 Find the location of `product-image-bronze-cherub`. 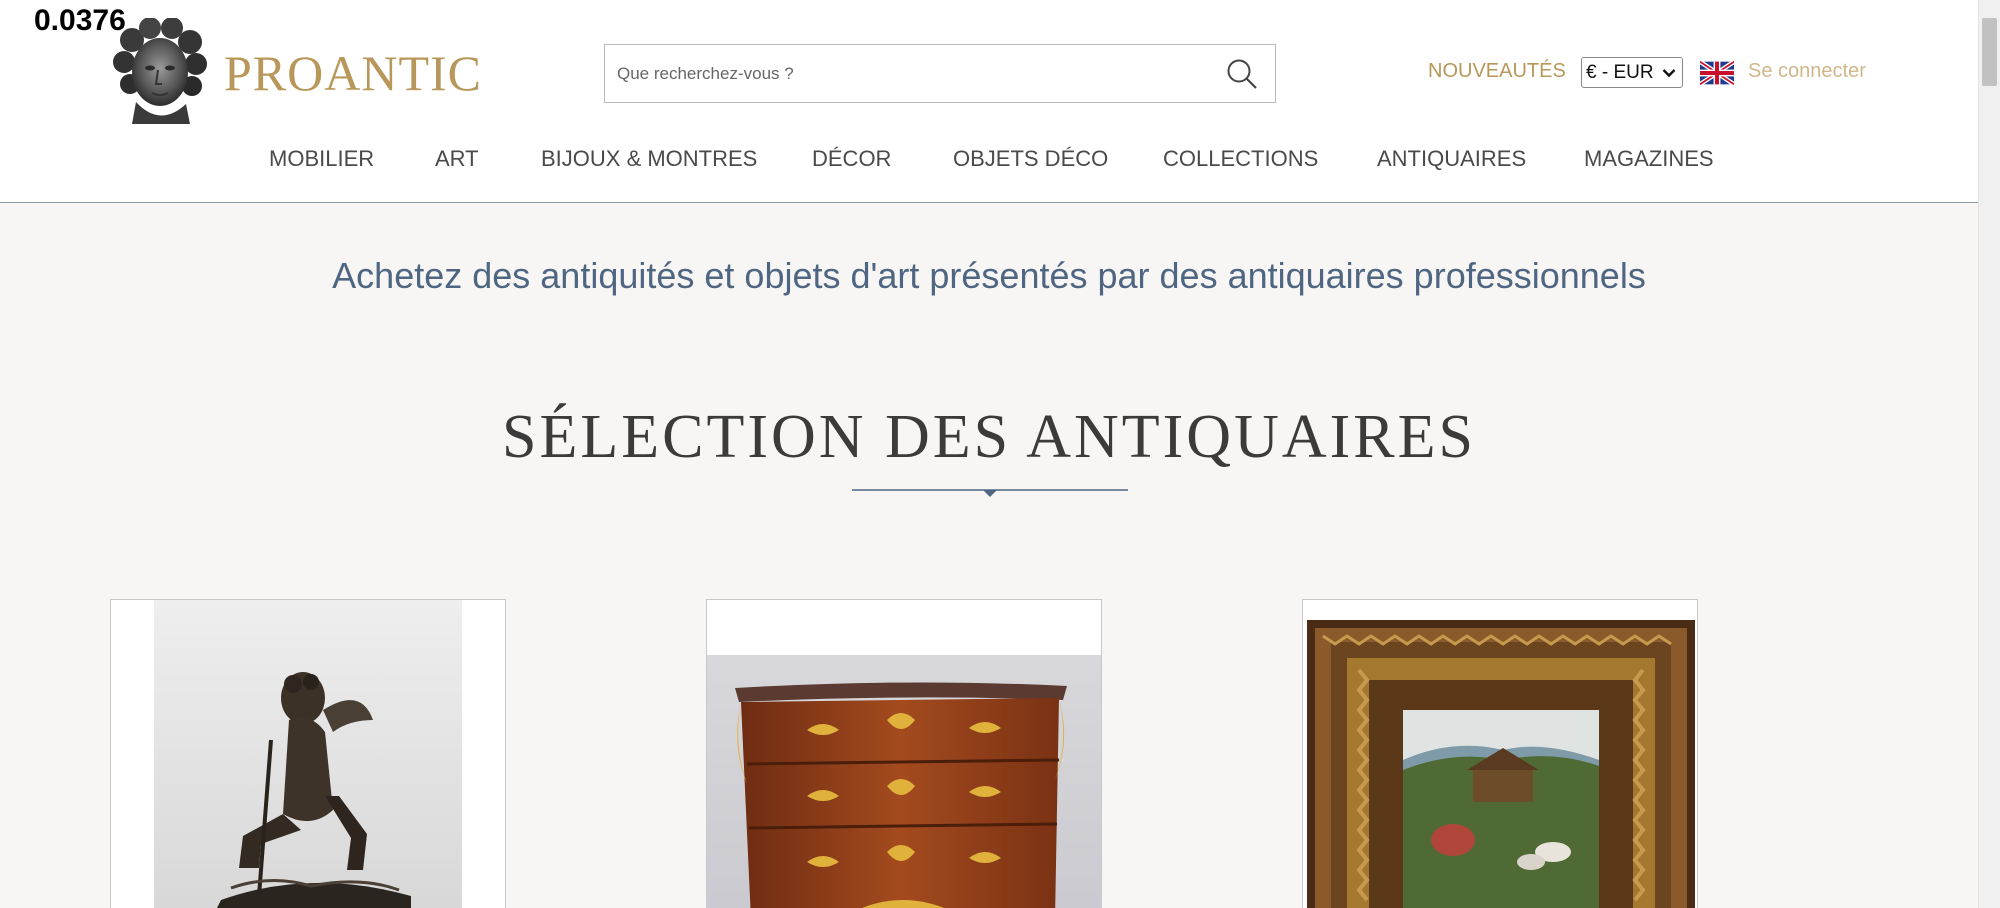

product-image-bronze-cherub is located at coordinates (308, 754).